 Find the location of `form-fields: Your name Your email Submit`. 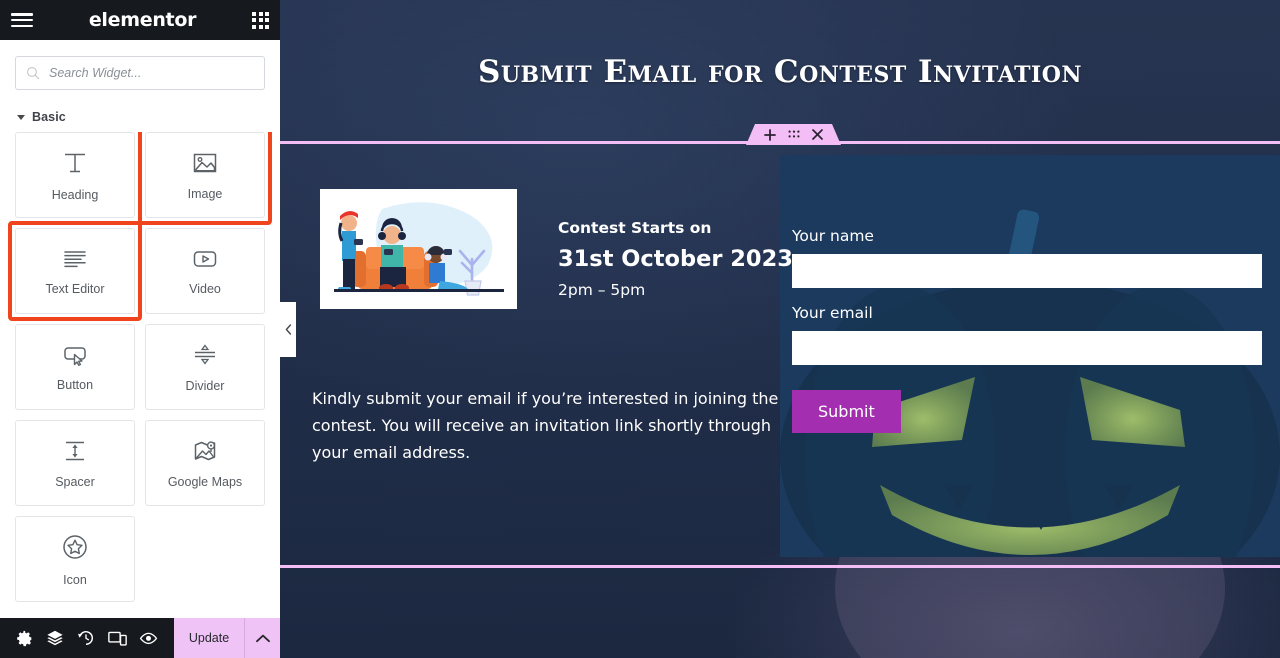

form-fields: Your name Your email Submit is located at coordinates (1036, 330).